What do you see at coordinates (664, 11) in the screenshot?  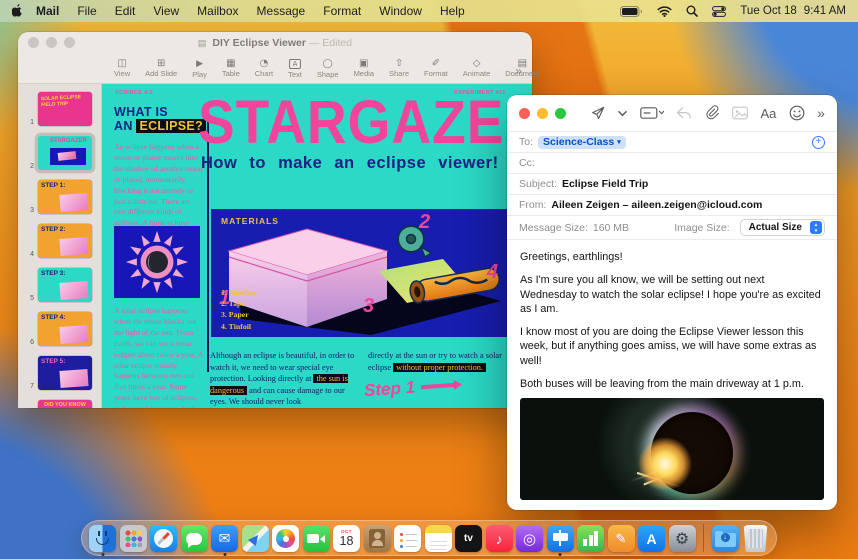 I see `wifi-icon` at bounding box center [664, 11].